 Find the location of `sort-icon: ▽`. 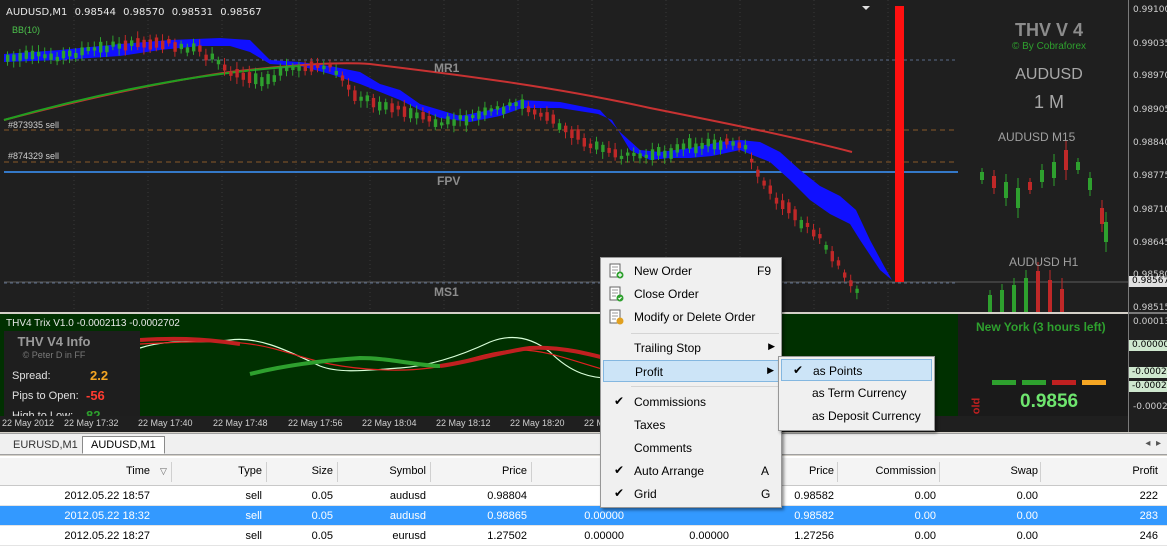

sort-icon: ▽ is located at coordinates (163, 471).